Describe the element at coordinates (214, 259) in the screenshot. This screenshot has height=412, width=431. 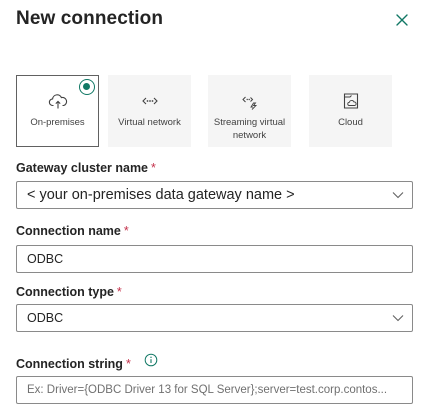
I see `connection-name-input: ODBC` at that location.